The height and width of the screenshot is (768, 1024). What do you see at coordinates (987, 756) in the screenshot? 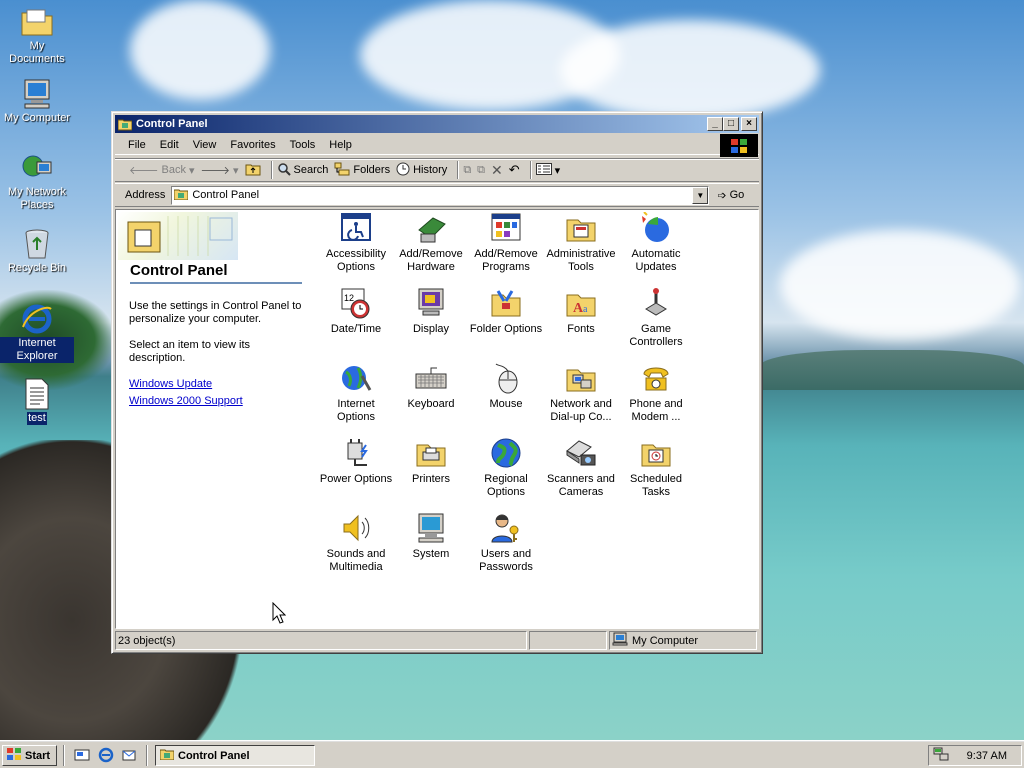
I see `clock: 9:37 AM` at bounding box center [987, 756].